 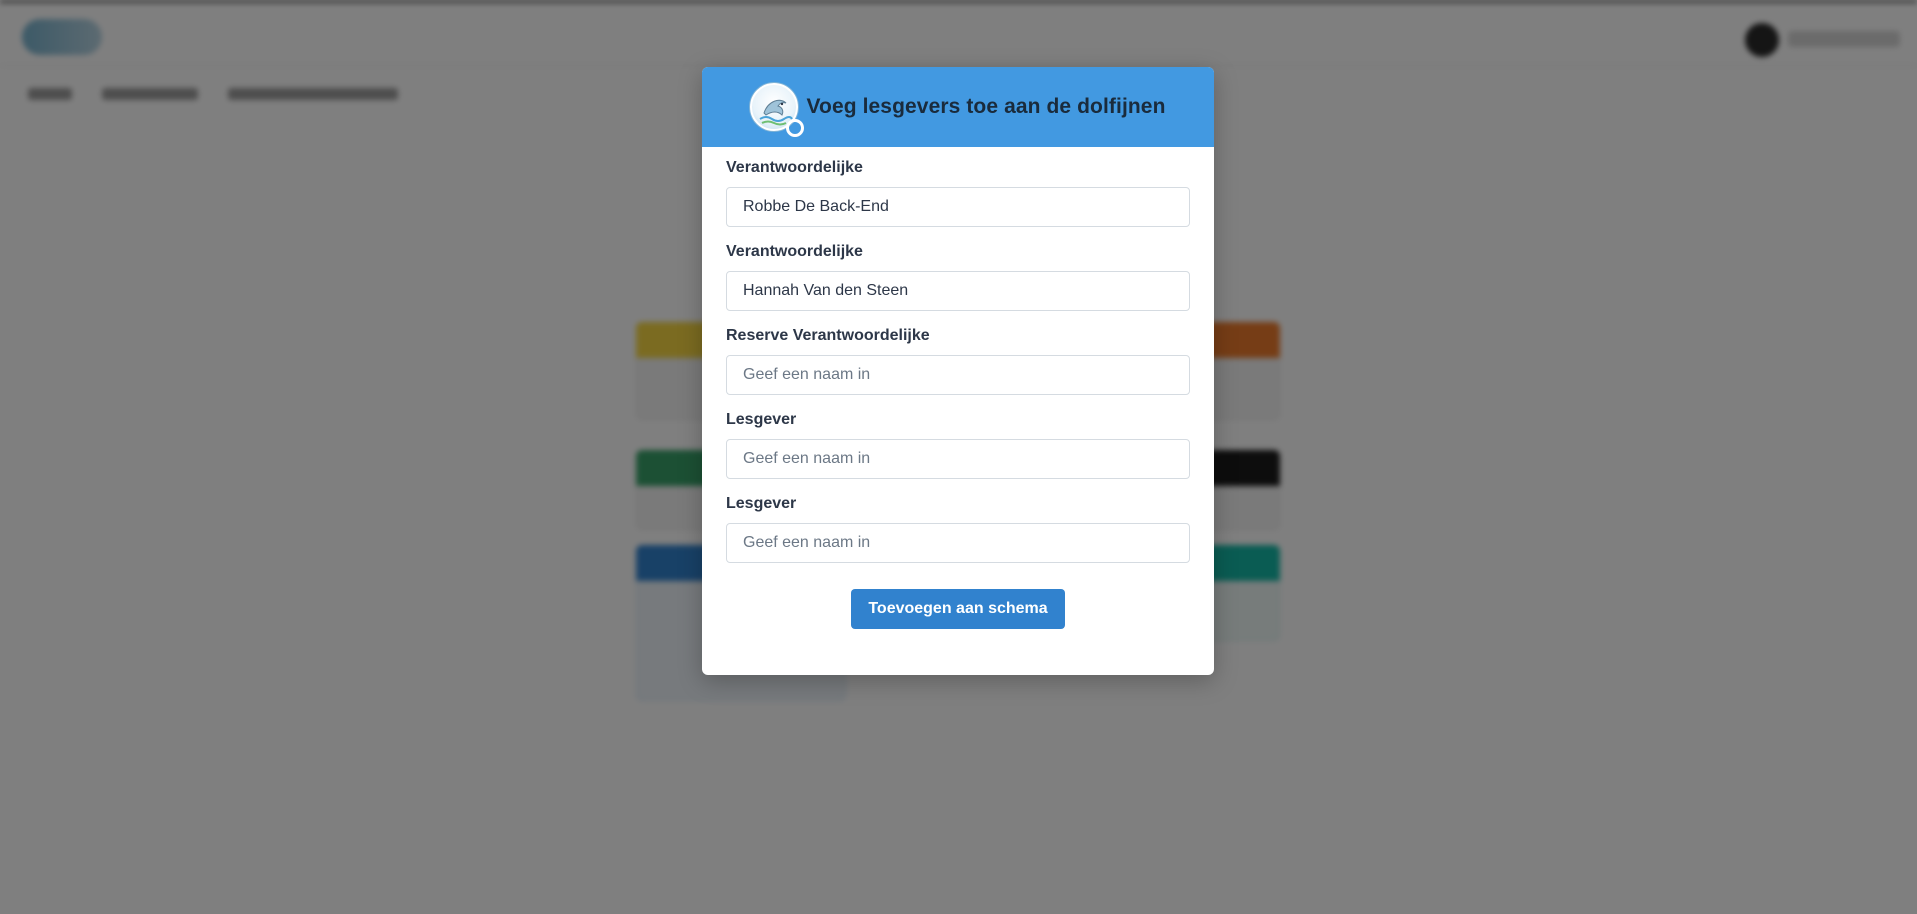 What do you see at coordinates (958, 543) in the screenshot?
I see `instructor-2-input` at bounding box center [958, 543].